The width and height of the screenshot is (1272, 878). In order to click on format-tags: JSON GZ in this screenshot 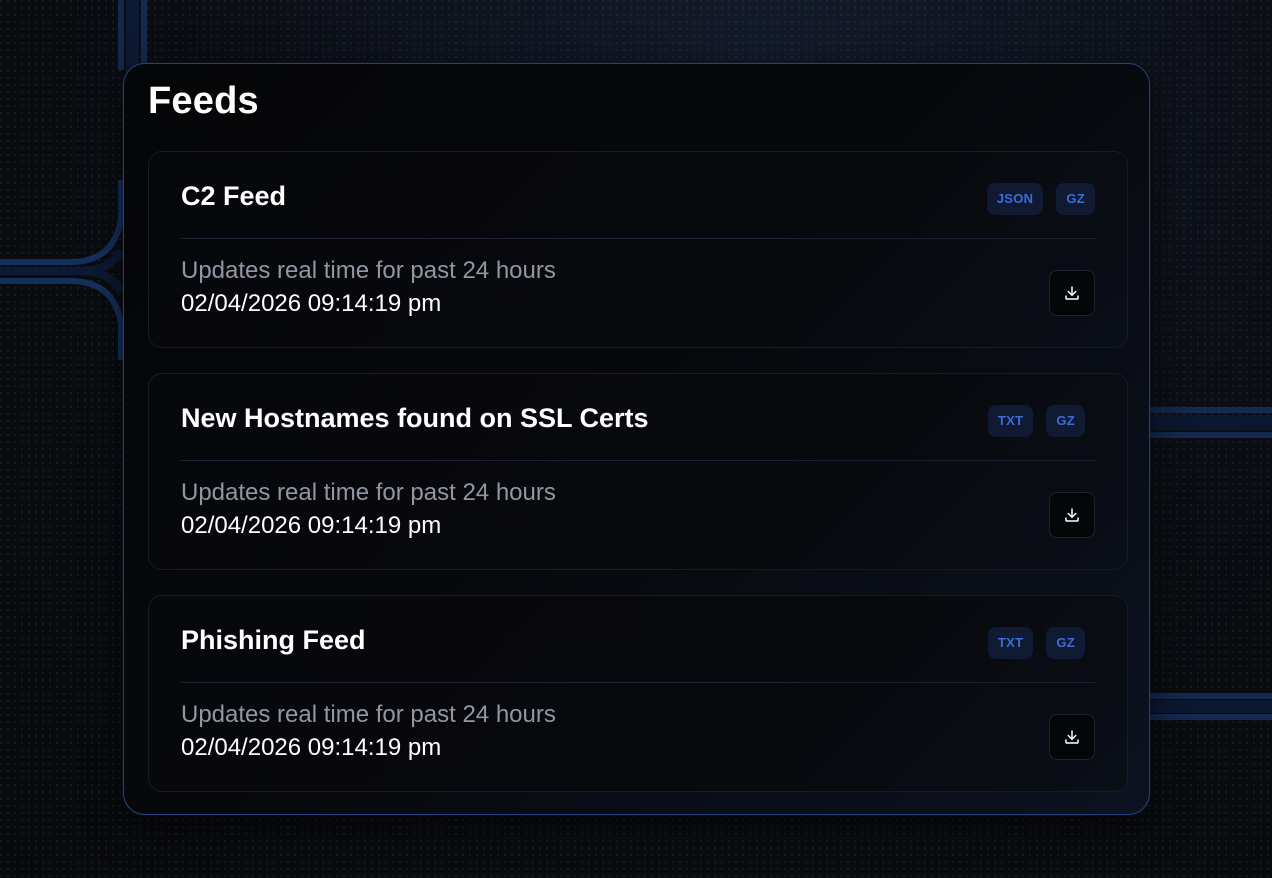, I will do `click(1040, 199)`.